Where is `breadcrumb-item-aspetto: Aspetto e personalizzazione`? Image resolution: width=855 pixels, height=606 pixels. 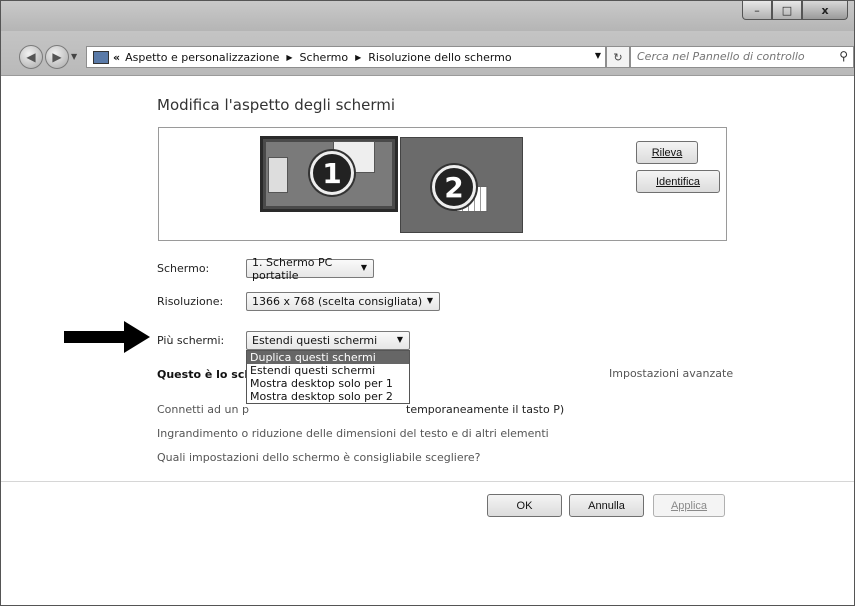 breadcrumb-item-aspetto: Aspetto e personalizzazione is located at coordinates (202, 57).